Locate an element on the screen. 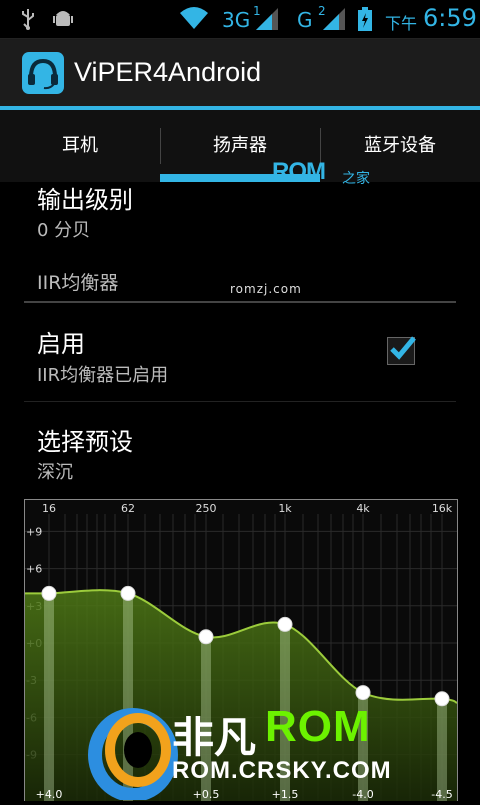  status-bar: 3G 1 G 2 下午 6:59 is located at coordinates (240, 19).